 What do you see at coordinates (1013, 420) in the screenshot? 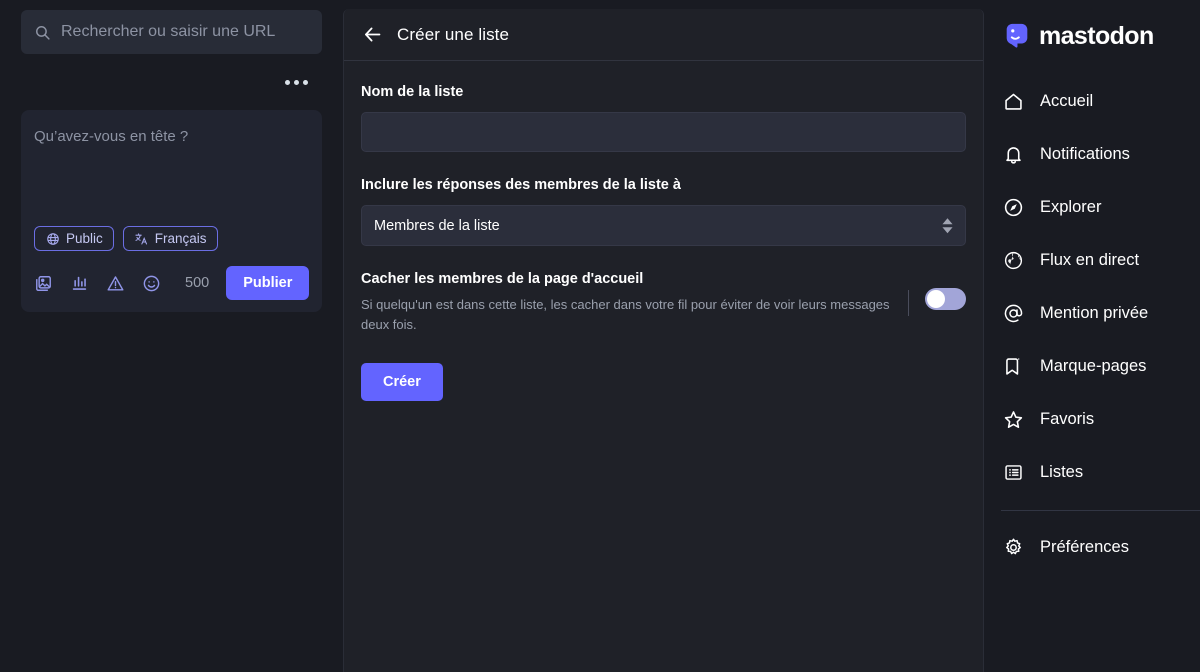
I see `star-icon` at bounding box center [1013, 420].